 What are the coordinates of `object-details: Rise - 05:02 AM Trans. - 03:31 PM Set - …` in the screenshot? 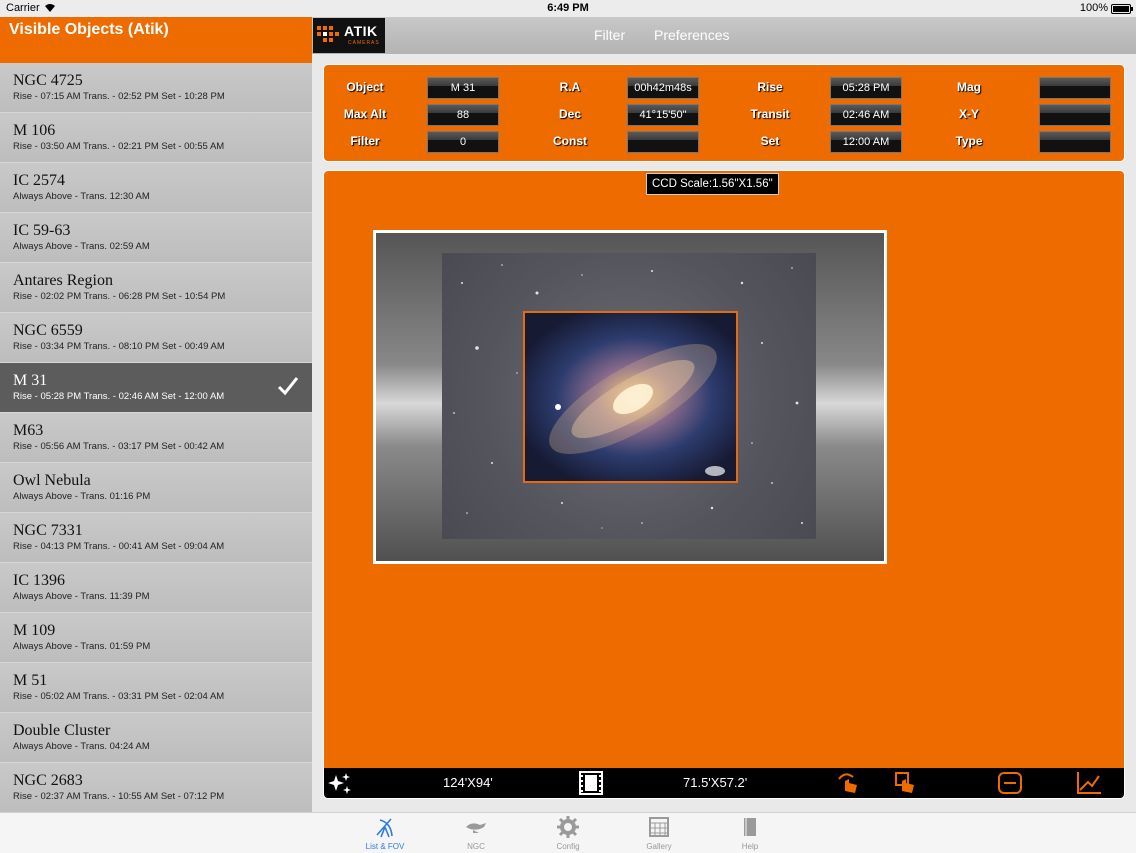 It's located at (119, 696).